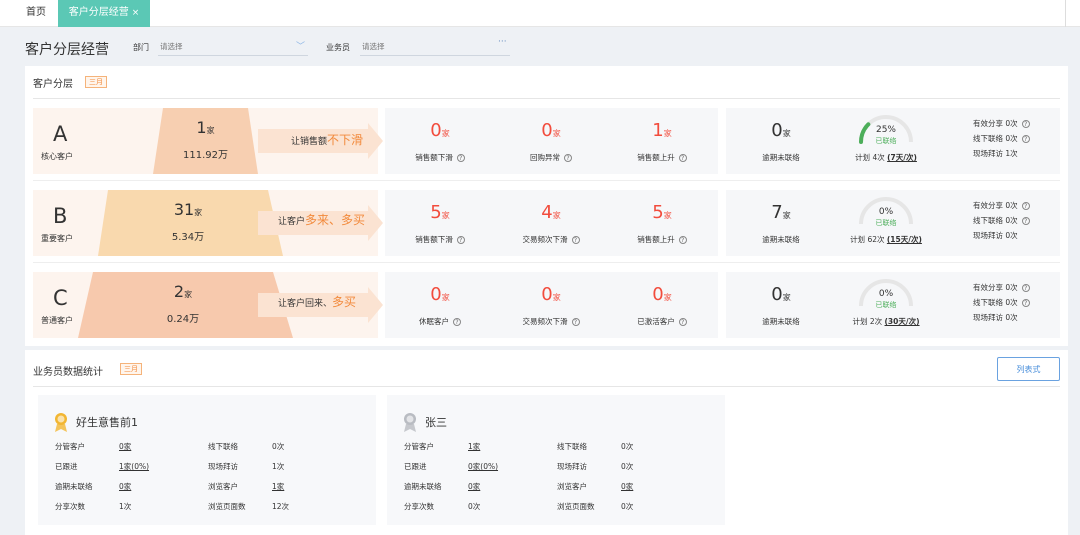 This screenshot has height=535, width=1080. Describe the element at coordinates (201, 127) in the screenshot. I see `count-value: 1` at that location.